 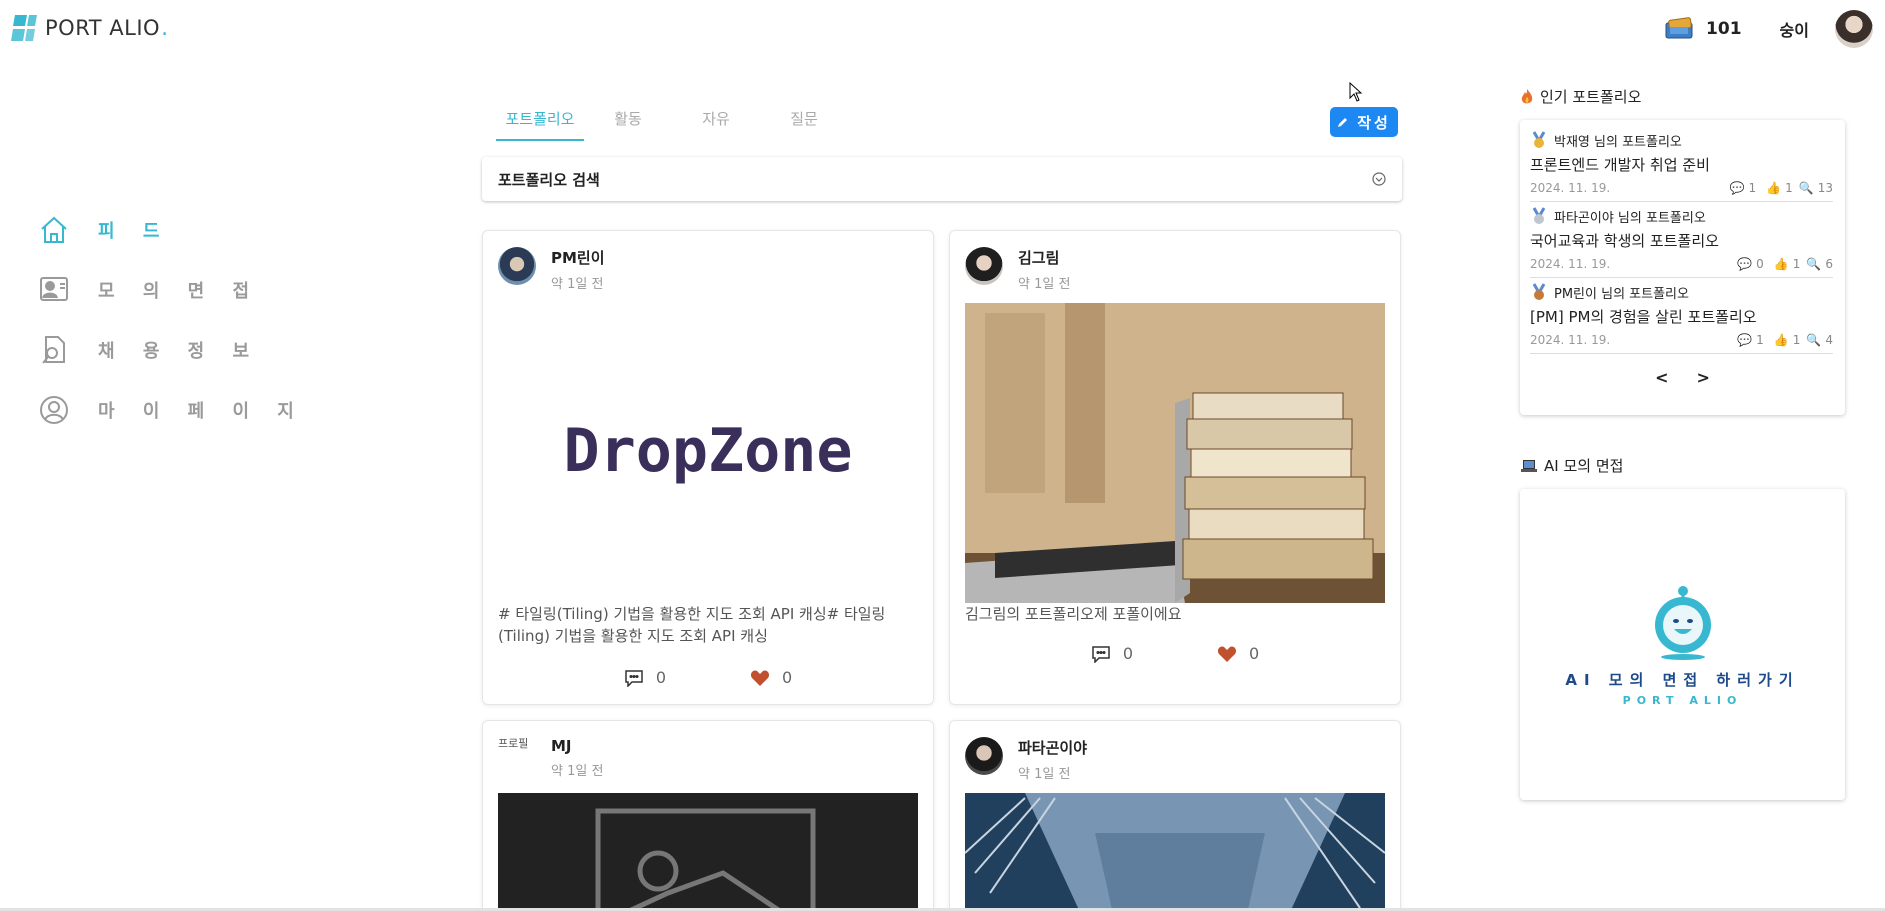 I want to click on card-author: PM린이 약 1일 전, so click(x=551, y=269).